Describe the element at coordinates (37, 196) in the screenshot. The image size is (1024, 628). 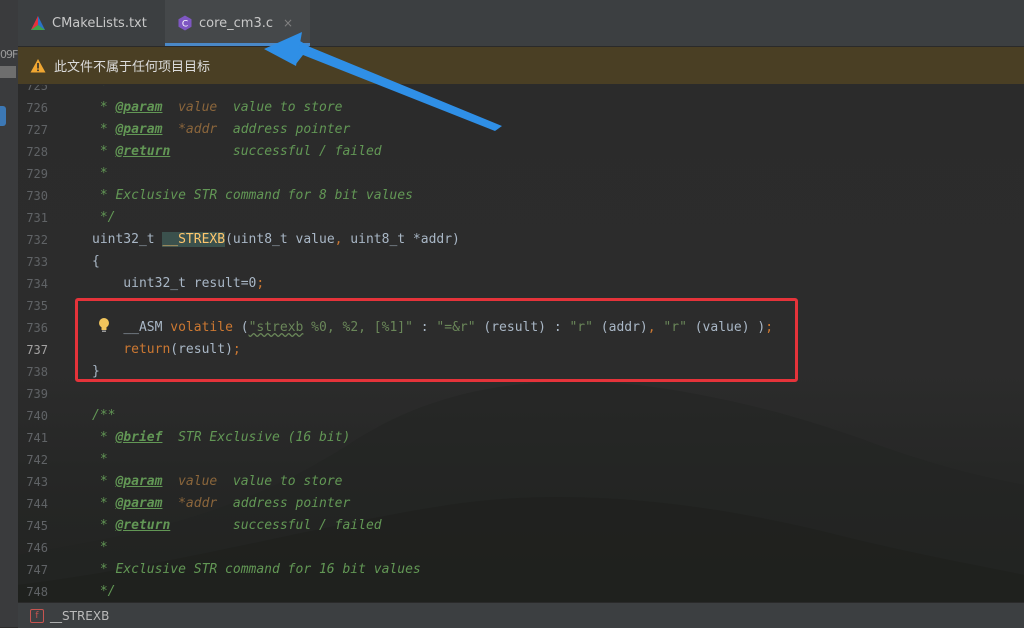
I see `line-number: 730` at that location.